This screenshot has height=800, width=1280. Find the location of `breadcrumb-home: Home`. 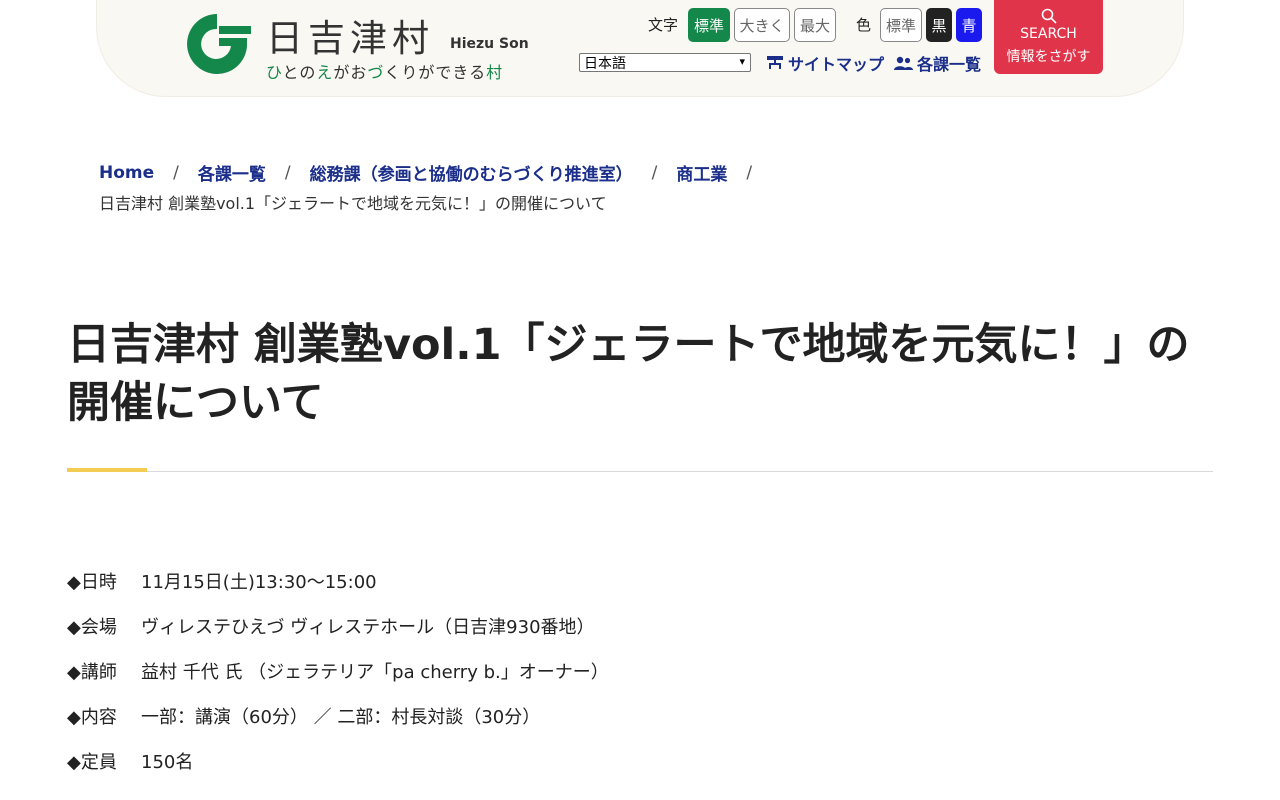

breadcrumb-home: Home is located at coordinates (126, 173).